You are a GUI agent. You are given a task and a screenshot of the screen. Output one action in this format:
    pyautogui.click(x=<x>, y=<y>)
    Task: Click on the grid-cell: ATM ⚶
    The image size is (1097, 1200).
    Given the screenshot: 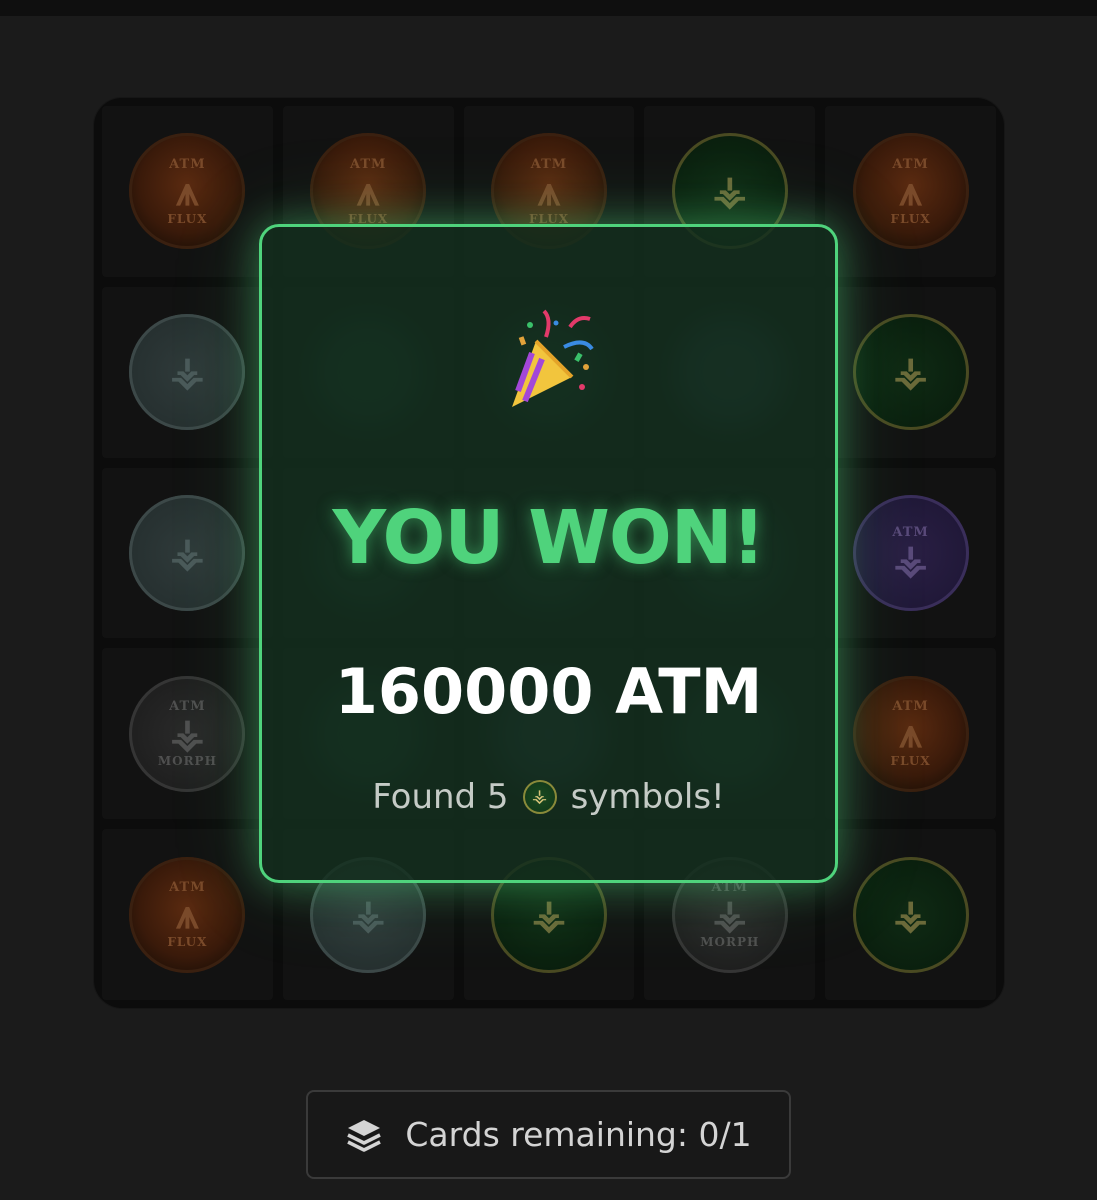 What is the action you would take?
    pyautogui.click(x=910, y=553)
    